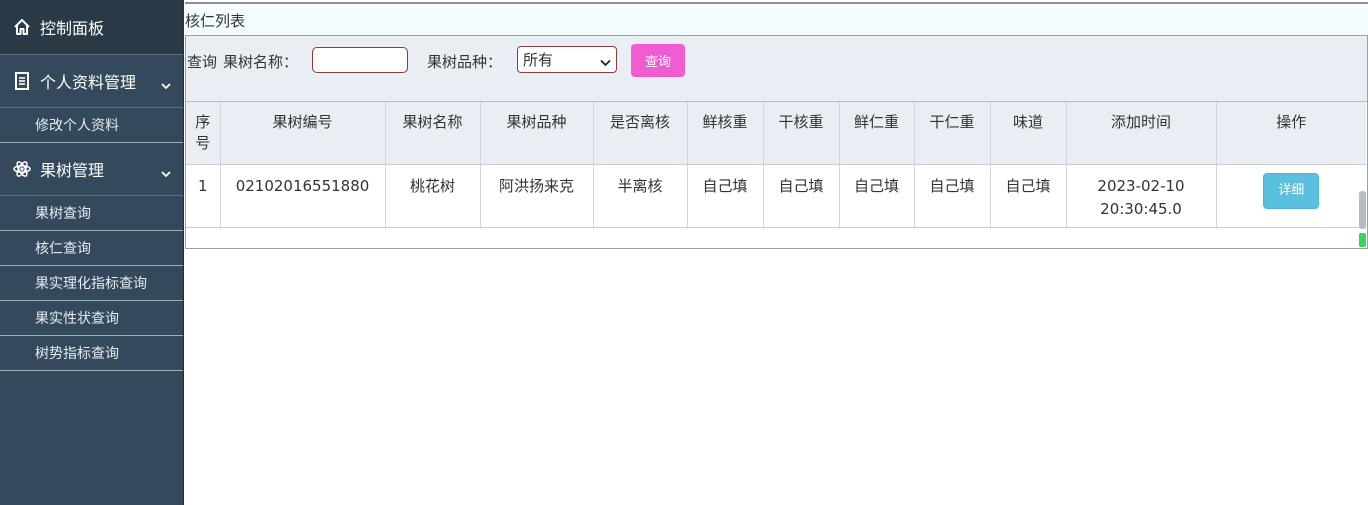  What do you see at coordinates (203, 196) in the screenshot?
I see `cell-index: 1` at bounding box center [203, 196].